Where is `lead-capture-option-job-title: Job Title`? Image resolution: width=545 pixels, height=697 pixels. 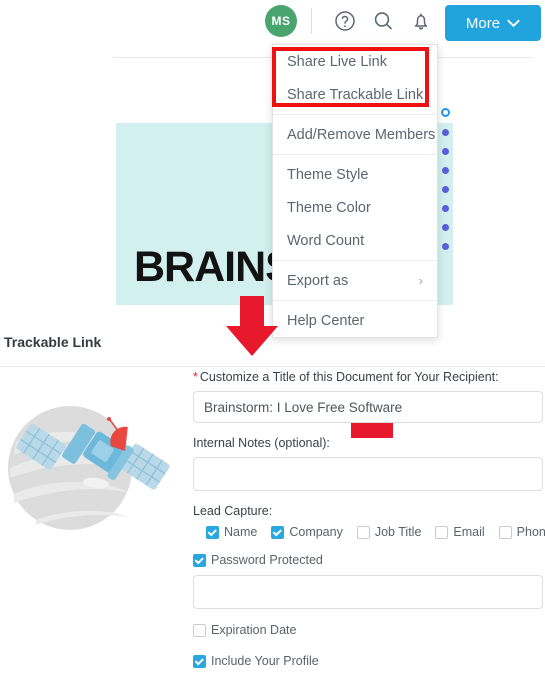
lead-capture-option-job-title: Job Title is located at coordinates (388, 532).